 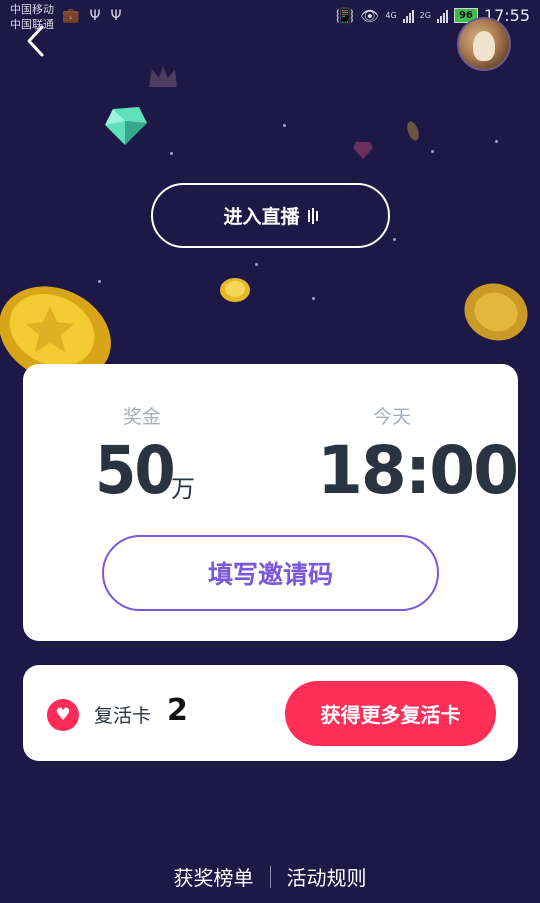 I want to click on network-label-2: 2G, so click(x=425, y=15).